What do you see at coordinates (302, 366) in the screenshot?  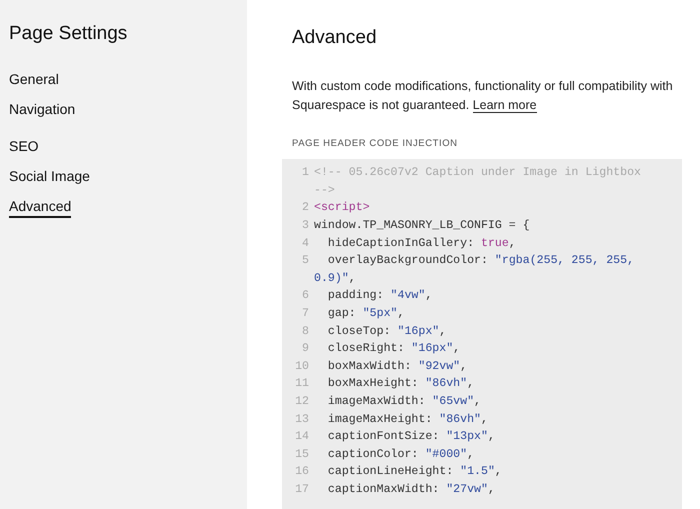 I see `line-number: 10` at bounding box center [302, 366].